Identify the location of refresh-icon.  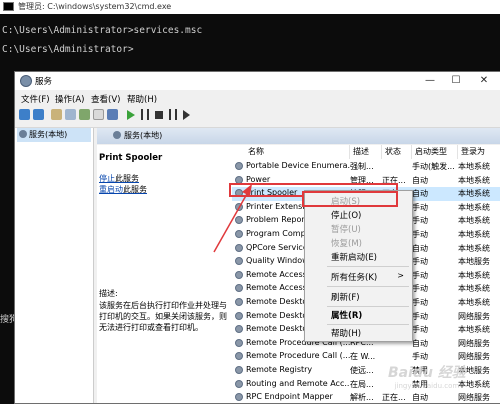
(84, 114).